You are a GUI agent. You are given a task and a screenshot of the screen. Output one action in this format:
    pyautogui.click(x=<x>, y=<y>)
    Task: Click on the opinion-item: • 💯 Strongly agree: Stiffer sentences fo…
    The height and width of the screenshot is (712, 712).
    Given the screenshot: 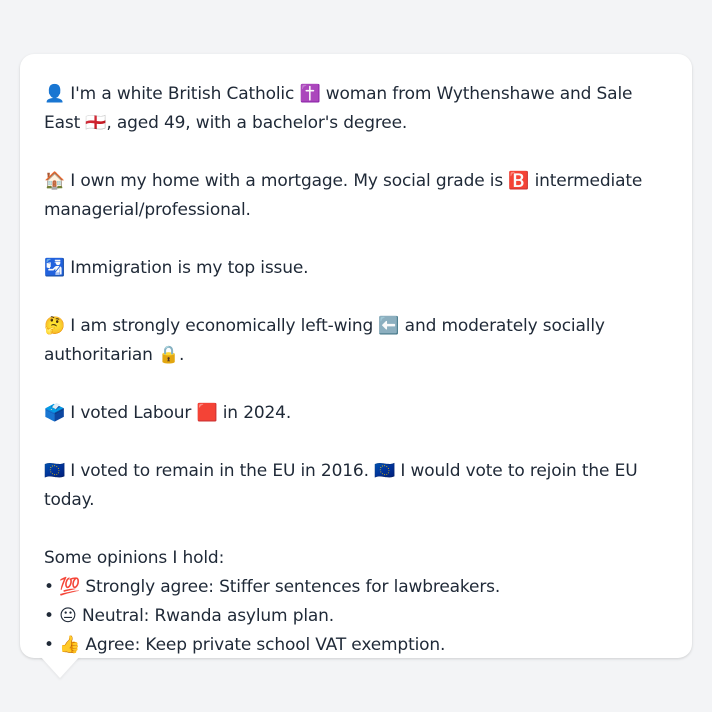 What is the action you would take?
    pyautogui.click(x=272, y=587)
    